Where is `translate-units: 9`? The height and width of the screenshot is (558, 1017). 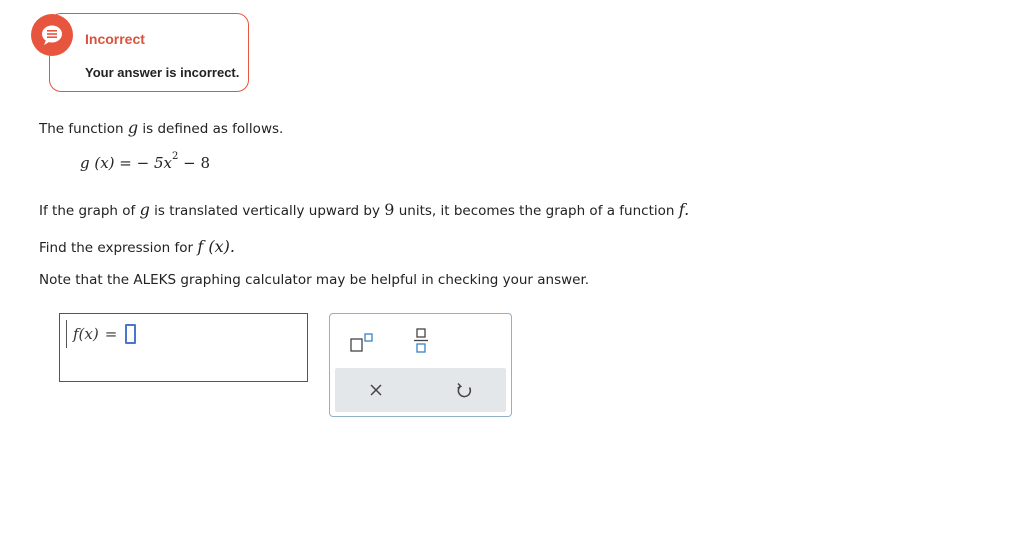
translate-units: 9 is located at coordinates (389, 209).